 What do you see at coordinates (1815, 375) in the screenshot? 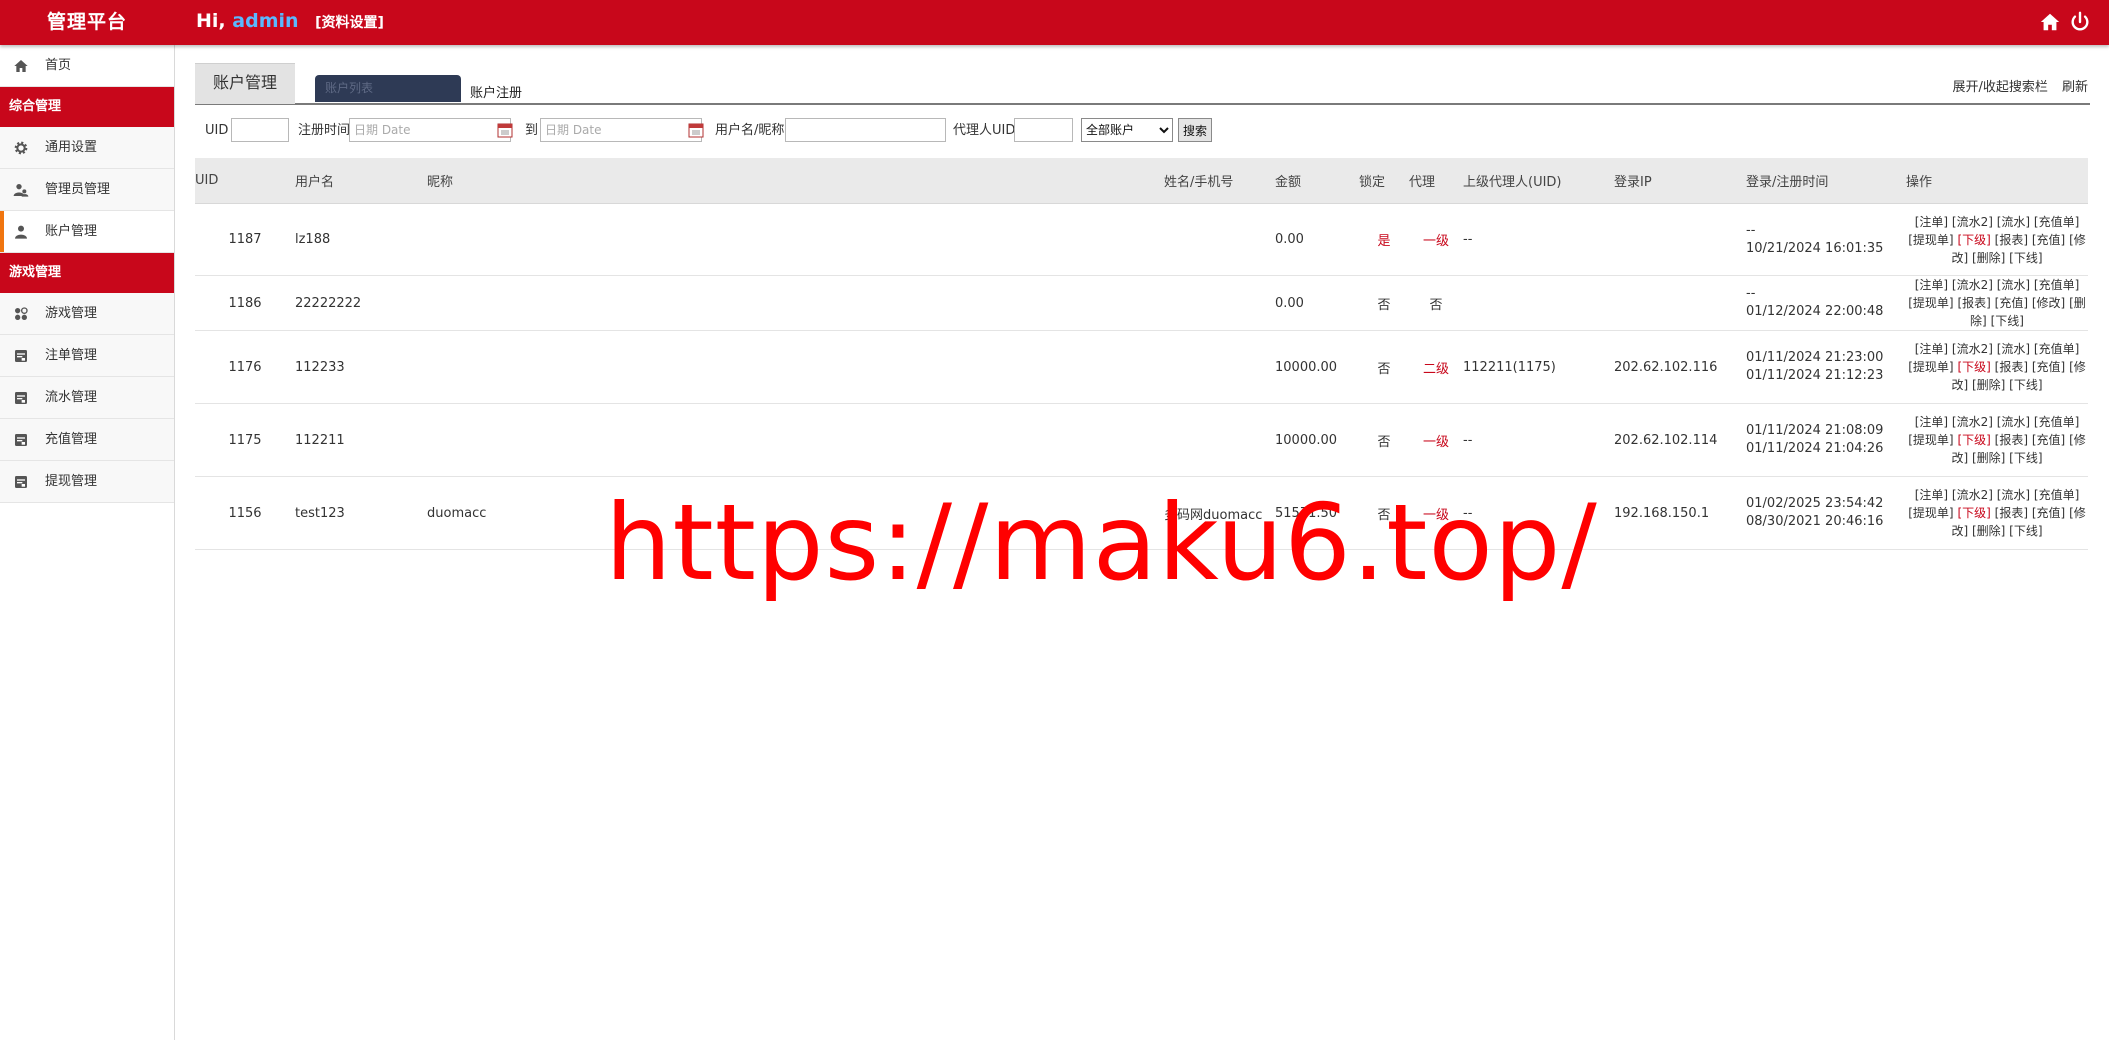
I see `register-time: 01/11/2024 21:12:23` at bounding box center [1815, 375].